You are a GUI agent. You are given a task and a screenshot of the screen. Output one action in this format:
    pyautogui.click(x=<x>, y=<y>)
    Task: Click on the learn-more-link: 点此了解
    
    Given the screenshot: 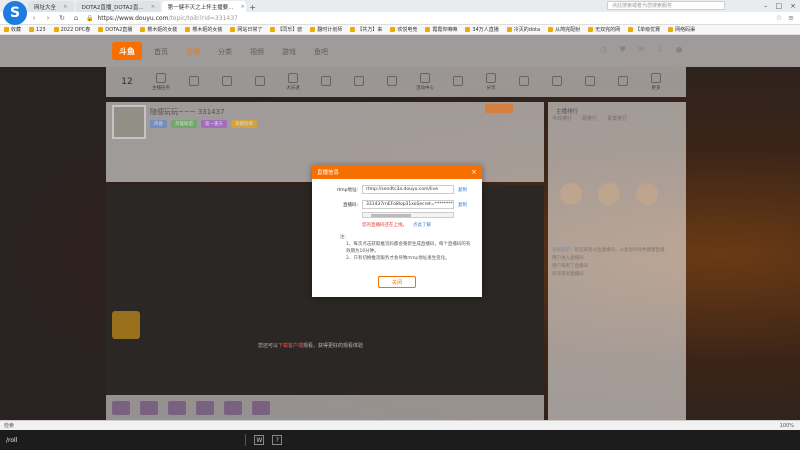 What is the action you would take?
    pyautogui.click(x=422, y=225)
    